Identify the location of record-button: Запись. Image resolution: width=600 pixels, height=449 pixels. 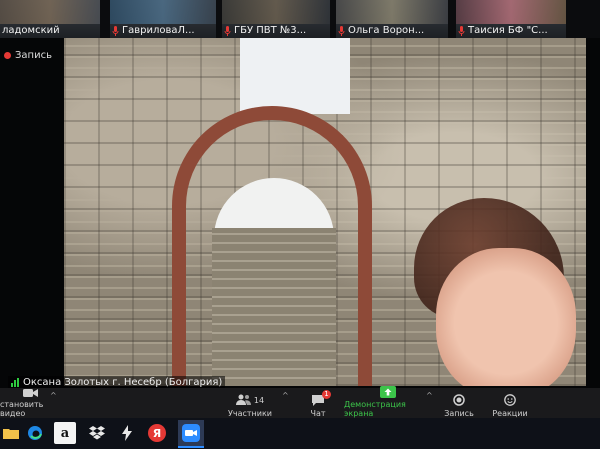
(459, 403).